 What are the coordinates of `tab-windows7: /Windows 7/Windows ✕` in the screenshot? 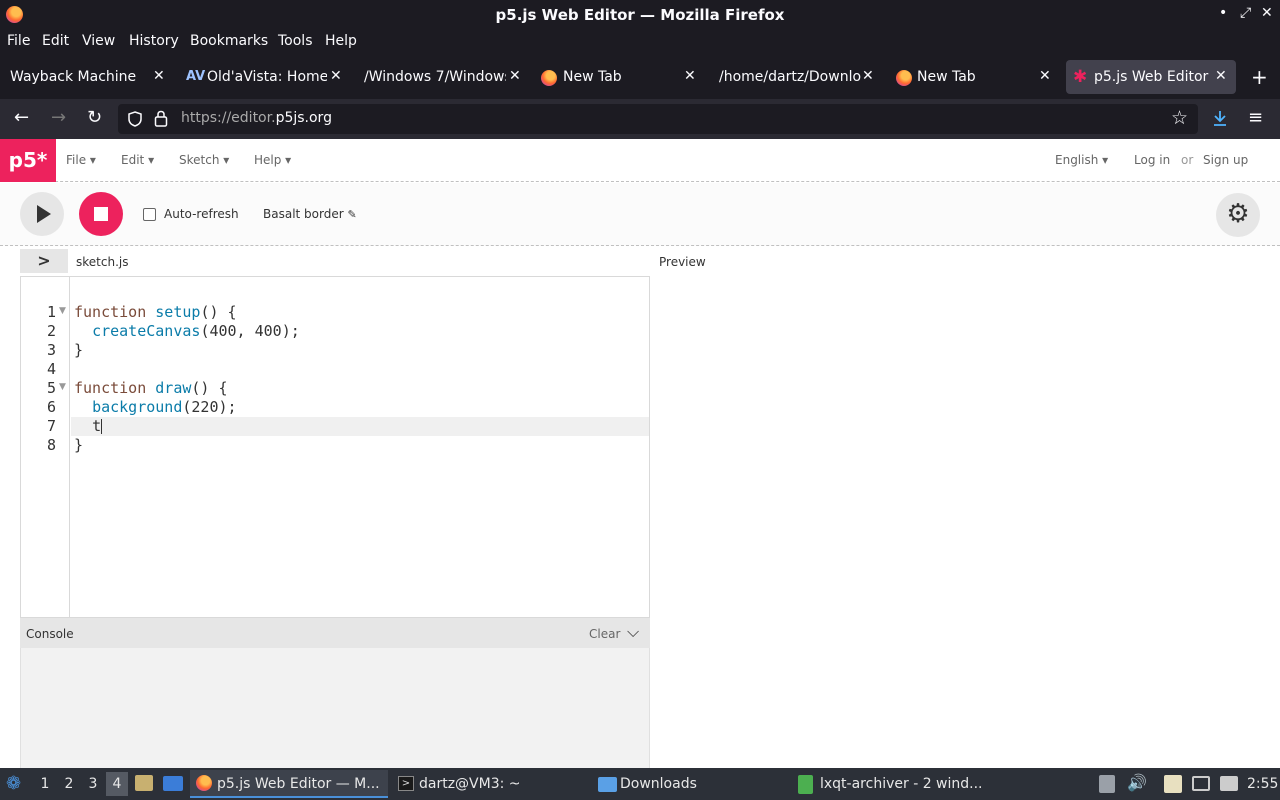 It's located at (441, 77).